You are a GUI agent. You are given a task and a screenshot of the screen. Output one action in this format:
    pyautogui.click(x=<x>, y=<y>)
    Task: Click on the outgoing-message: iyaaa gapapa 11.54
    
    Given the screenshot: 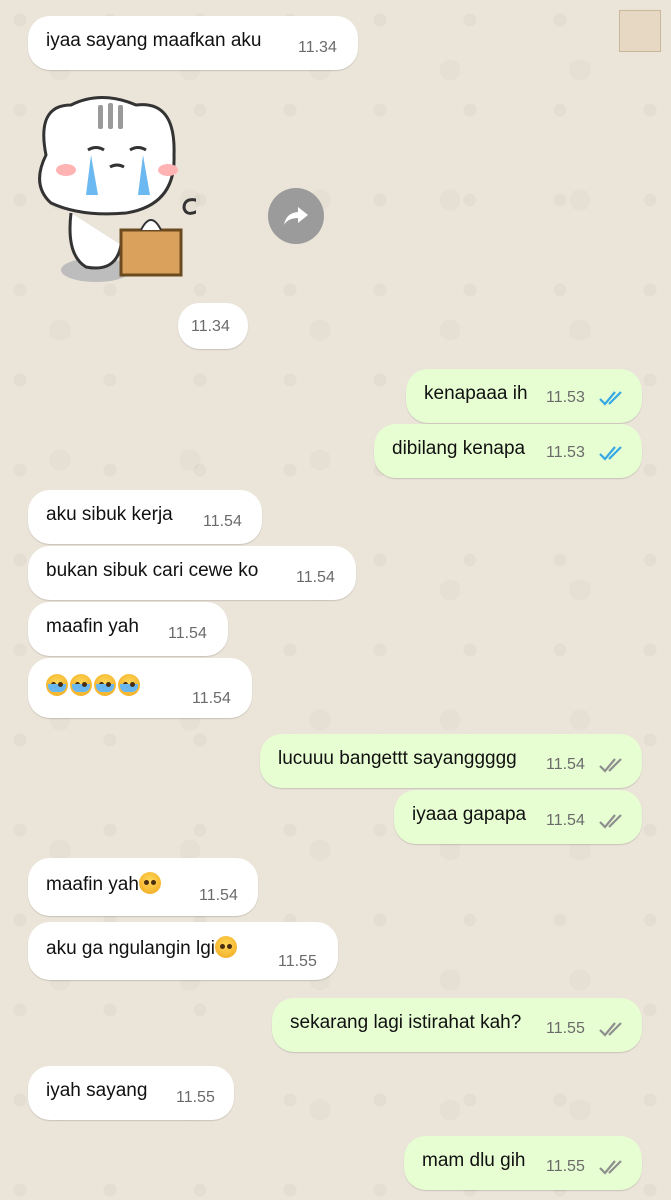 What is the action you would take?
    pyautogui.click(x=518, y=817)
    